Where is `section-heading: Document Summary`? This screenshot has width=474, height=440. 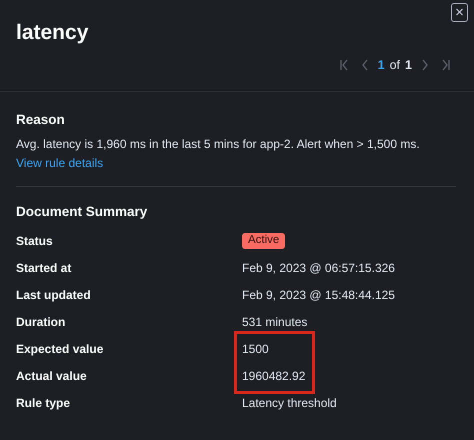
section-heading: Document Summary is located at coordinates (82, 211).